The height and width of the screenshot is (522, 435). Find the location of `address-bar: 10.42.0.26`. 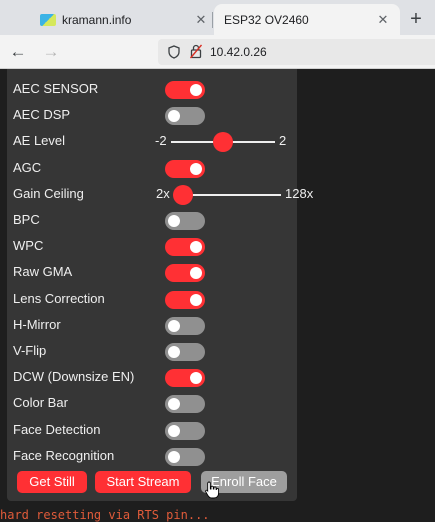

address-bar: 10.42.0.26 is located at coordinates (296, 52).